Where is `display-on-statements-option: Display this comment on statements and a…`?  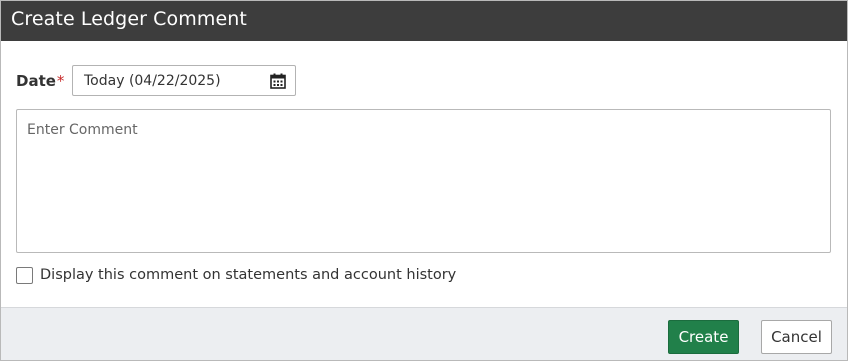 display-on-statements-option: Display this comment on statements and a… is located at coordinates (236, 275).